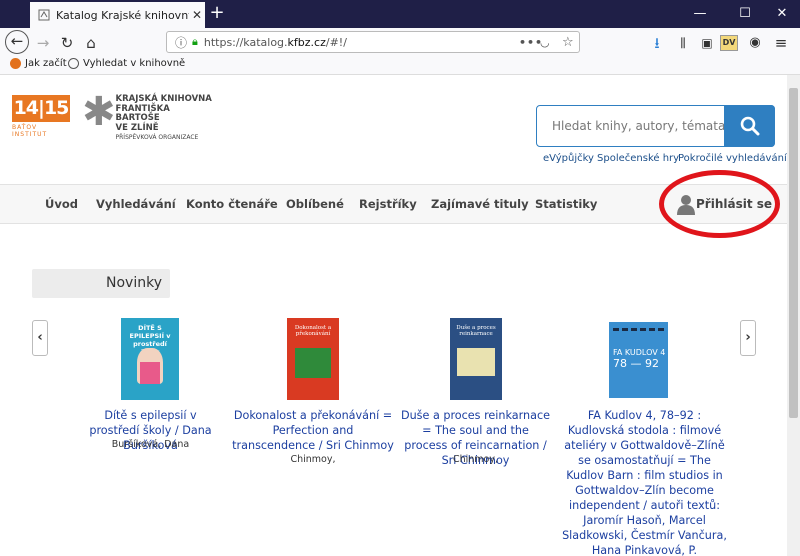 Image resolution: width=800 pixels, height=556 pixels. Describe the element at coordinates (707, 43) in the screenshot. I see `sidebar-icon: ▣` at that location.